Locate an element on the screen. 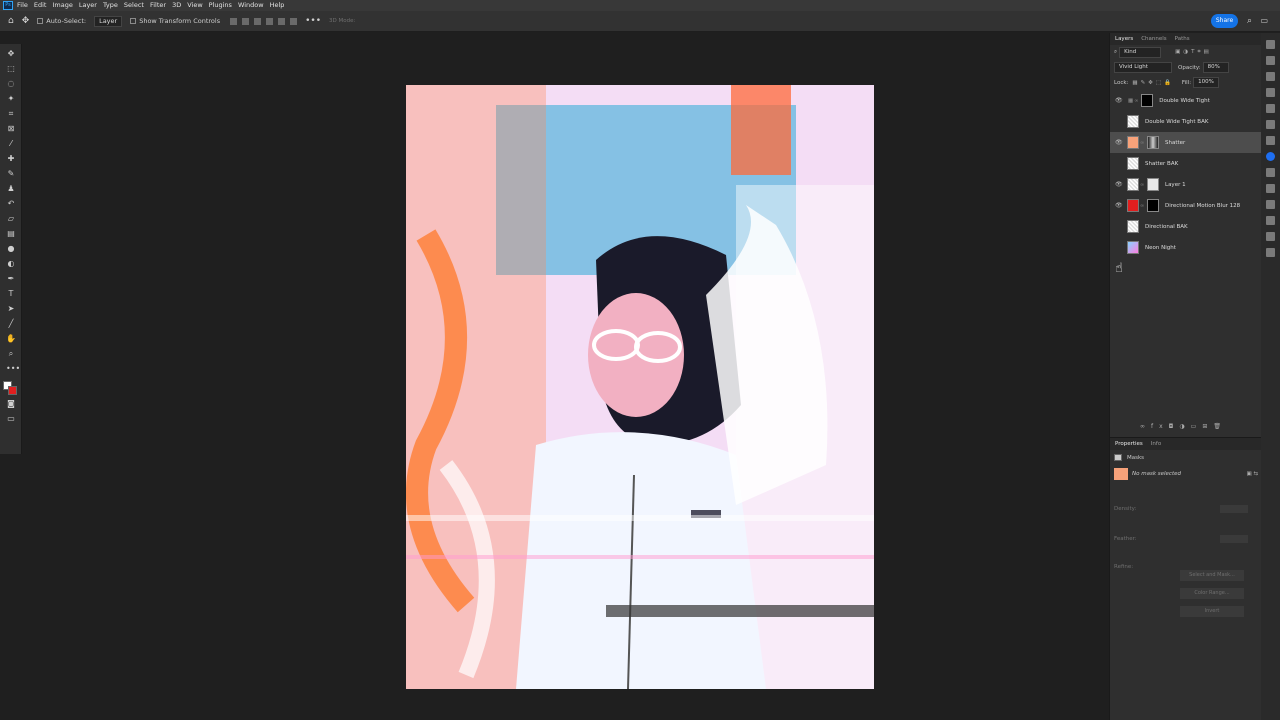  fx-icon: fx is located at coordinates (1160, 426).